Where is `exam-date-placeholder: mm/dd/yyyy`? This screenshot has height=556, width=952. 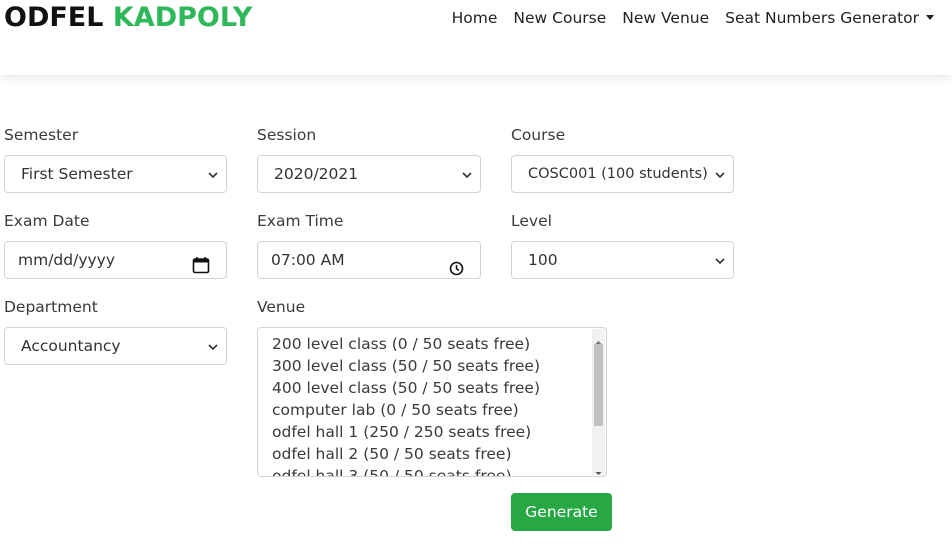 exam-date-placeholder: mm/dd/yyyy is located at coordinates (67, 260).